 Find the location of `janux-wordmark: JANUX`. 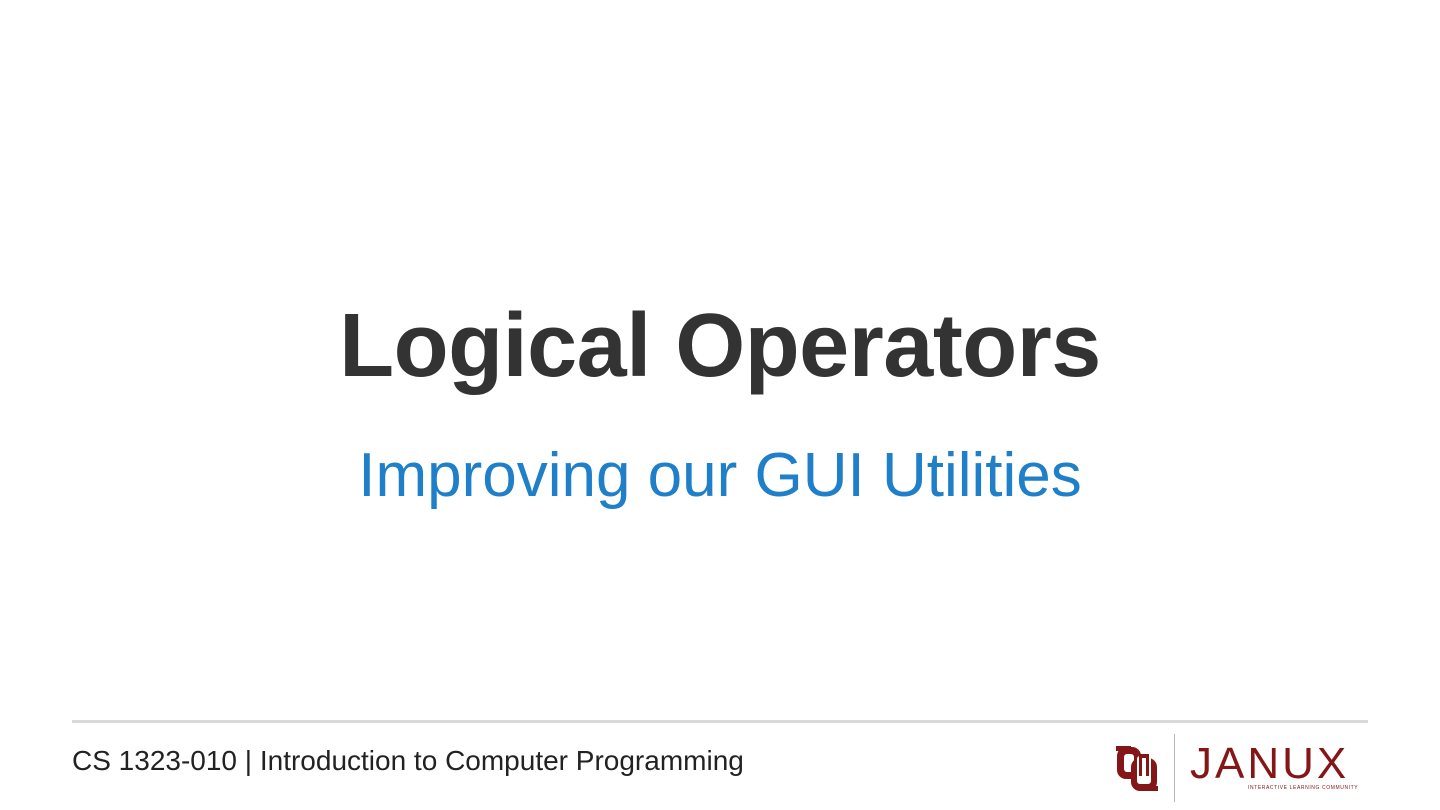

janux-wordmark: JANUX is located at coordinates (1270, 763).